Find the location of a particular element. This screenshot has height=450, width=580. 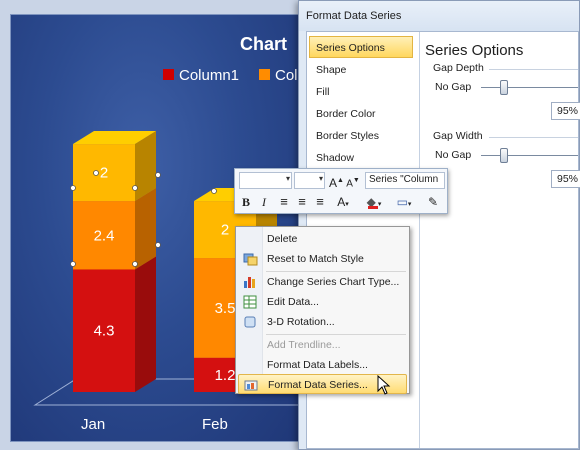

align-center-icon: ≡ is located at coordinates (302, 202).